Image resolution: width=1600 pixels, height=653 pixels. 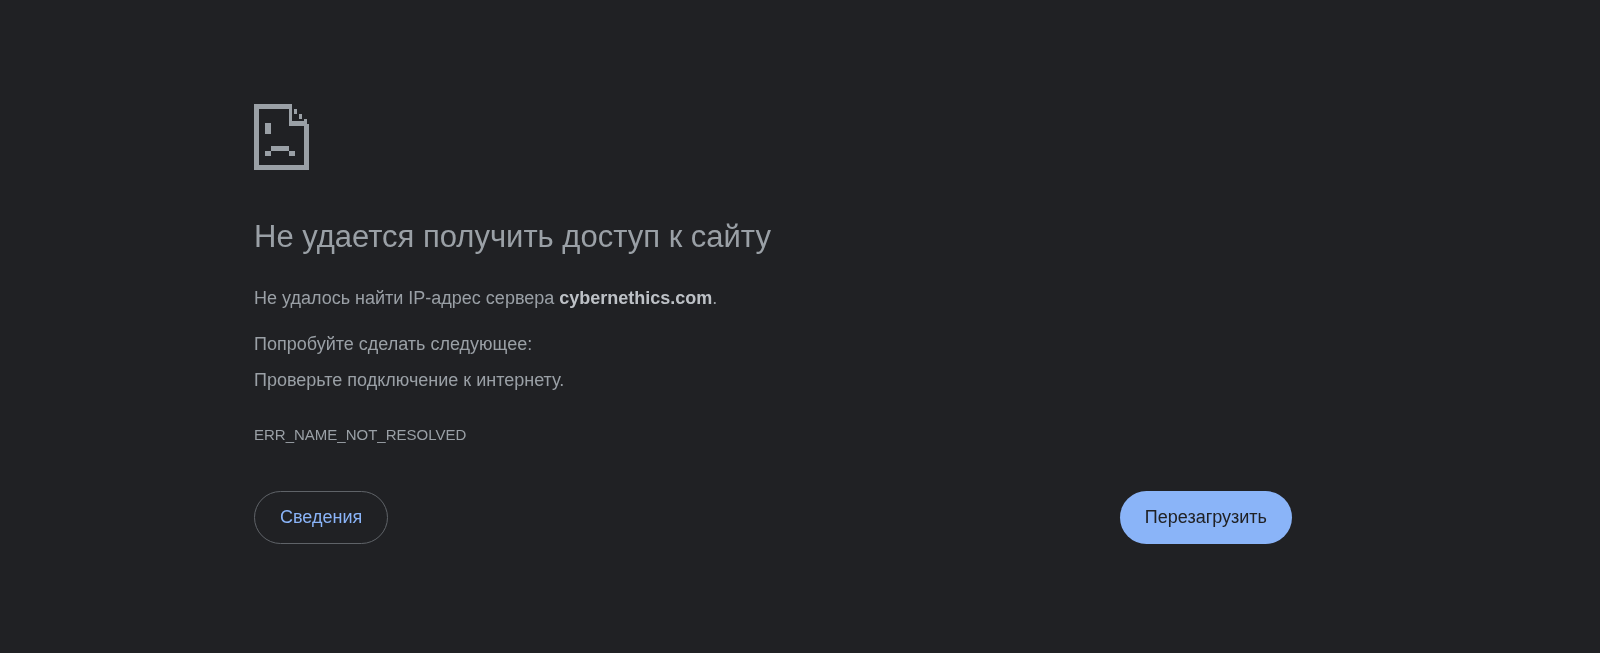 What do you see at coordinates (410, 380) in the screenshot?
I see `suggestion-text: Проверьте подключение к интернету.` at bounding box center [410, 380].